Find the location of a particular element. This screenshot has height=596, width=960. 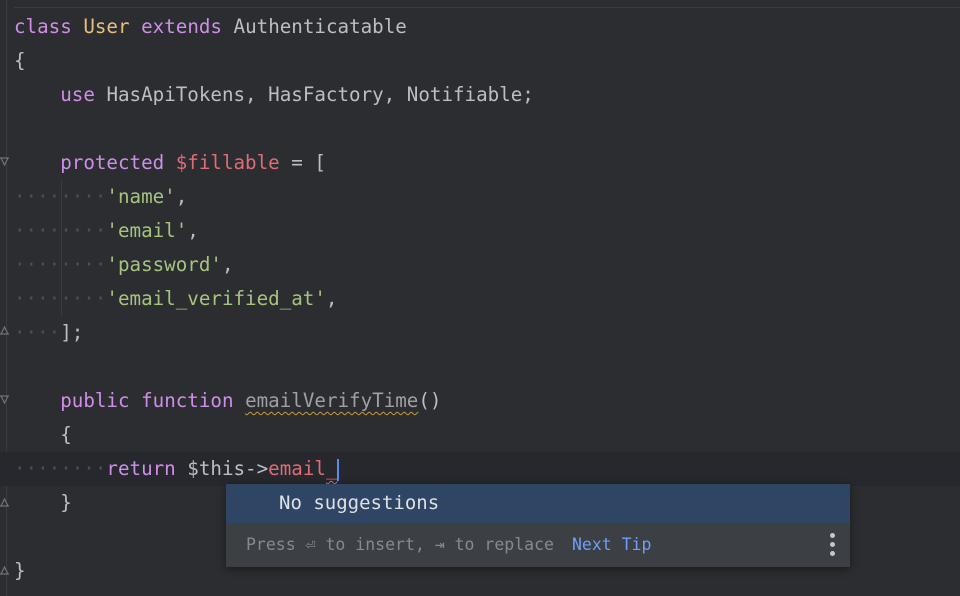

string-literal: 'name' is located at coordinates (141, 196).